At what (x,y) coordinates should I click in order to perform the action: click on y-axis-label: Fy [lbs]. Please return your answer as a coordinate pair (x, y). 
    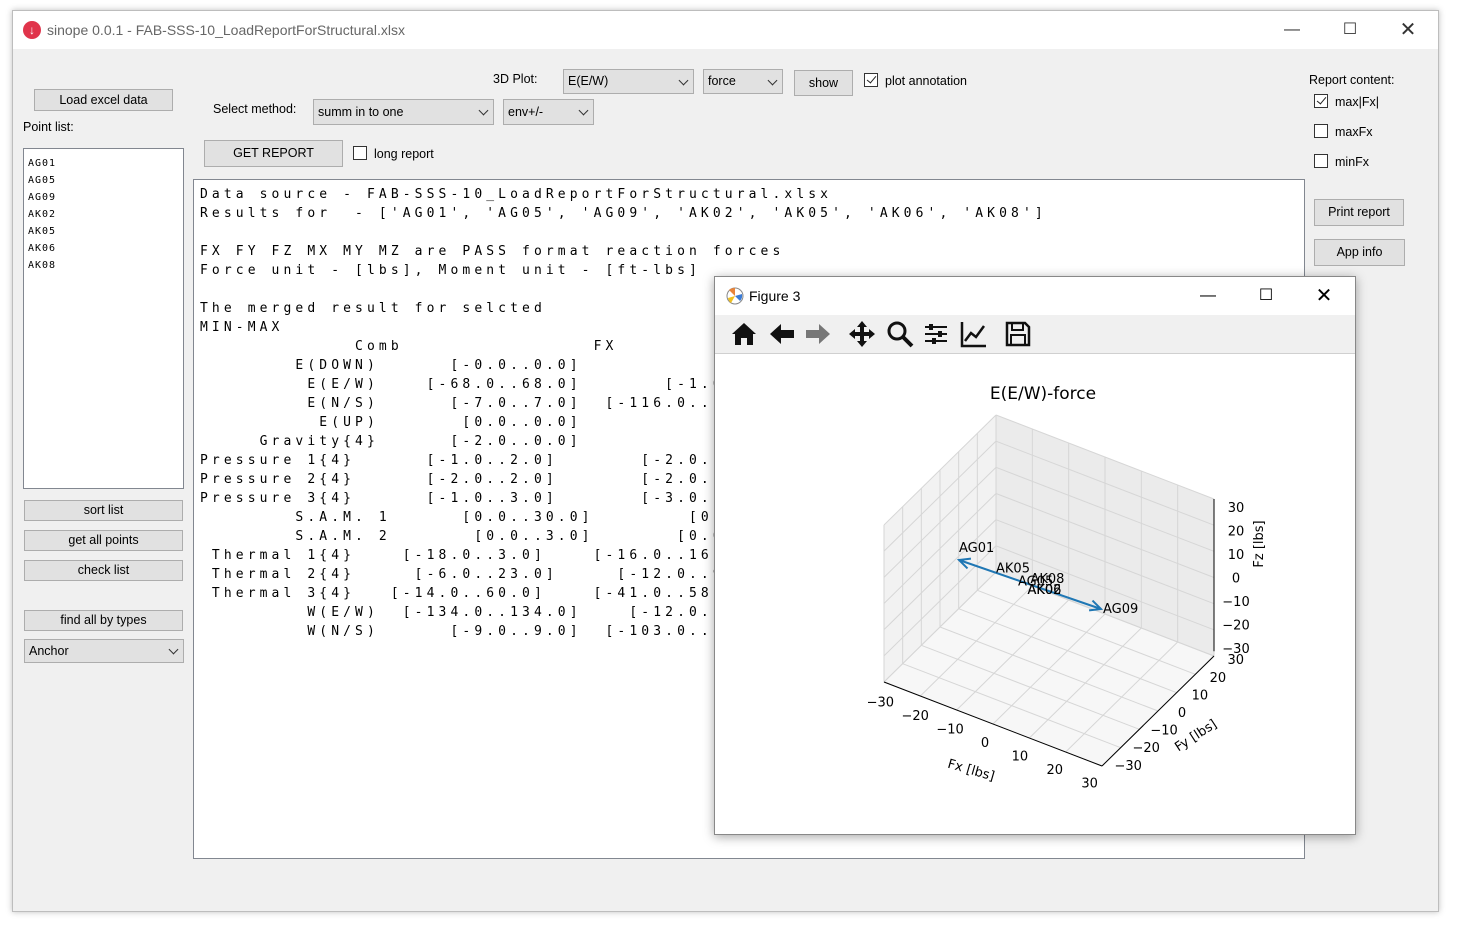
    Looking at the image, I should click on (1195, 736).